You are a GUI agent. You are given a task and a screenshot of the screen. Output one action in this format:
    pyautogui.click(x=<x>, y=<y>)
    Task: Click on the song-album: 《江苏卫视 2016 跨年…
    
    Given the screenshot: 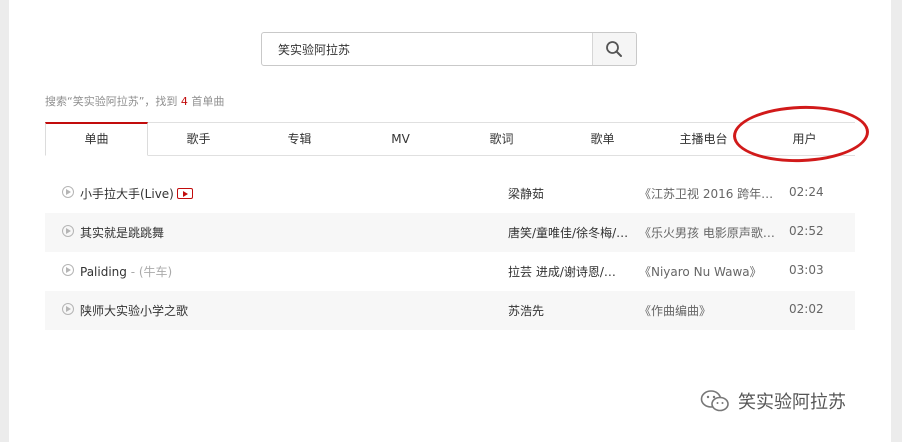 What is the action you would take?
    pyautogui.click(x=707, y=193)
    